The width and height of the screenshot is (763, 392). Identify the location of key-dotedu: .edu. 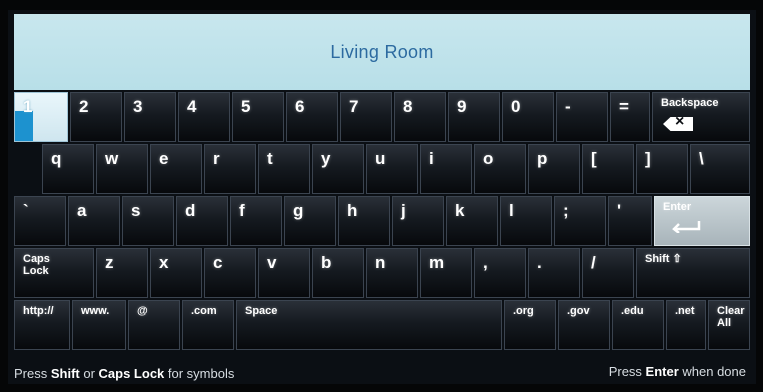
(638, 325).